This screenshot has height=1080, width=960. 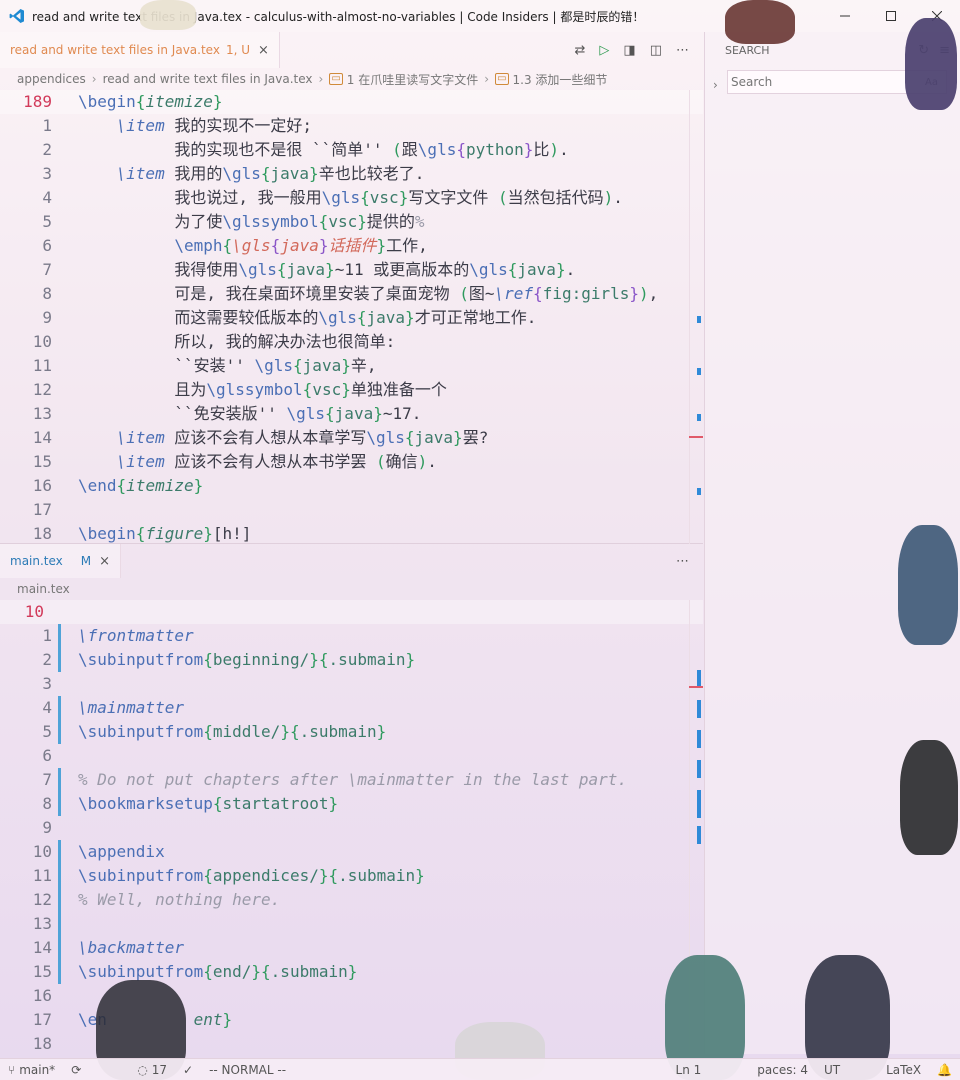 What do you see at coordinates (61, 561) in the screenshot?
I see `tab-main-tex: main.tex M ×` at bounding box center [61, 561].